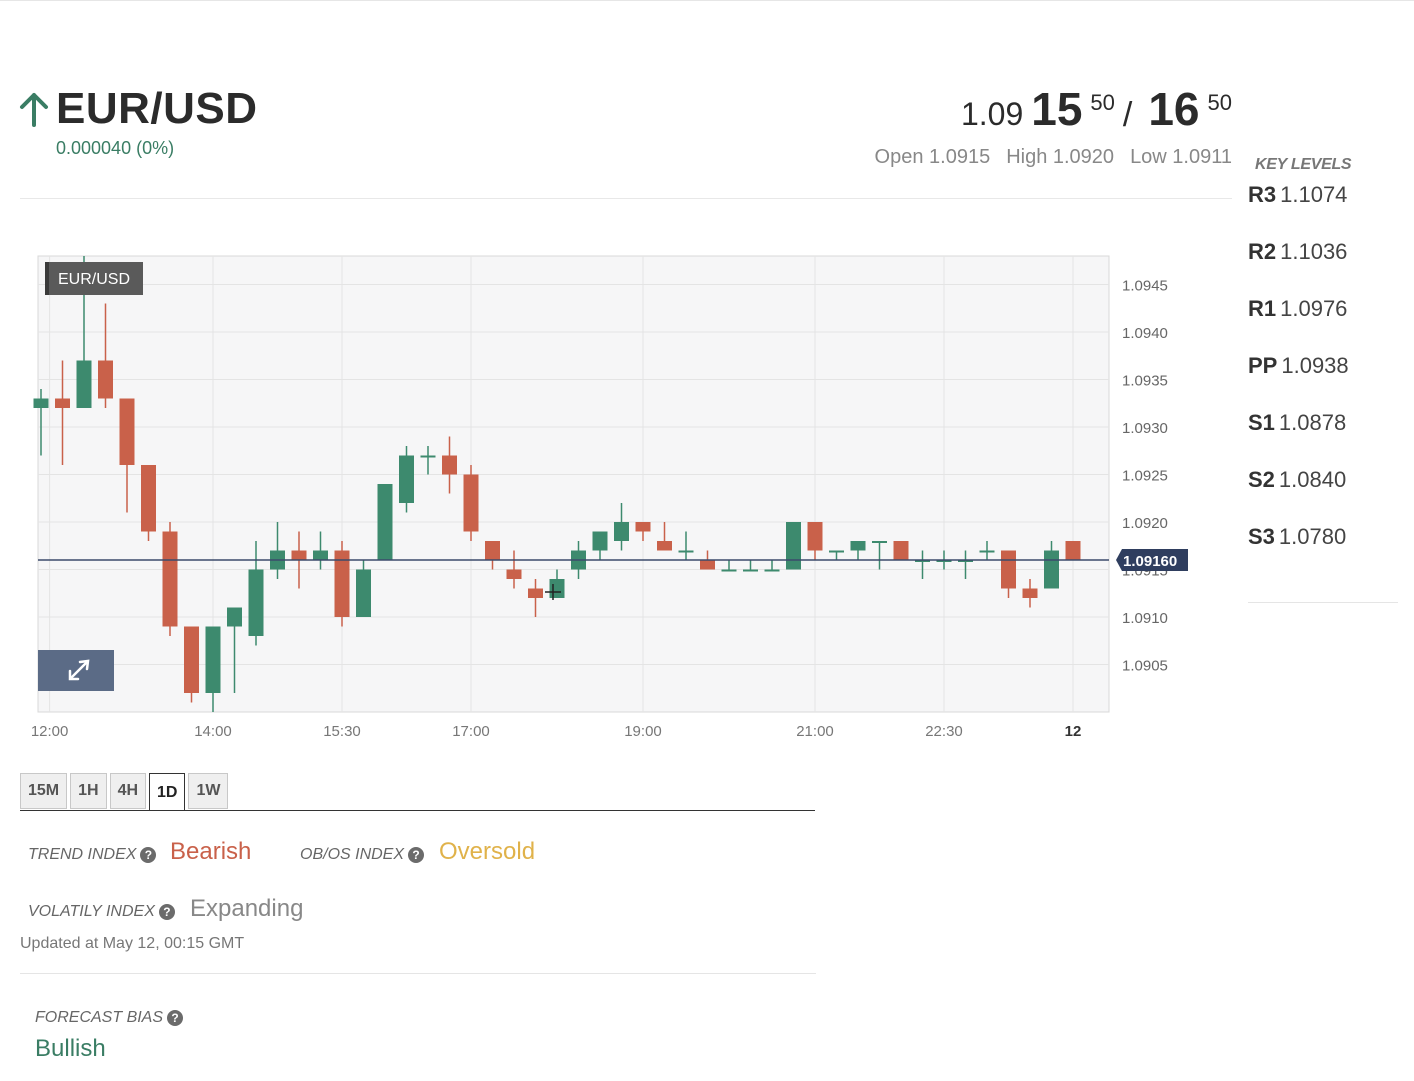 Image resolution: width=1414 pixels, height=1081 pixels. Describe the element at coordinates (1298, 194) in the screenshot. I see `level-r3: R3 1.1074` at that location.